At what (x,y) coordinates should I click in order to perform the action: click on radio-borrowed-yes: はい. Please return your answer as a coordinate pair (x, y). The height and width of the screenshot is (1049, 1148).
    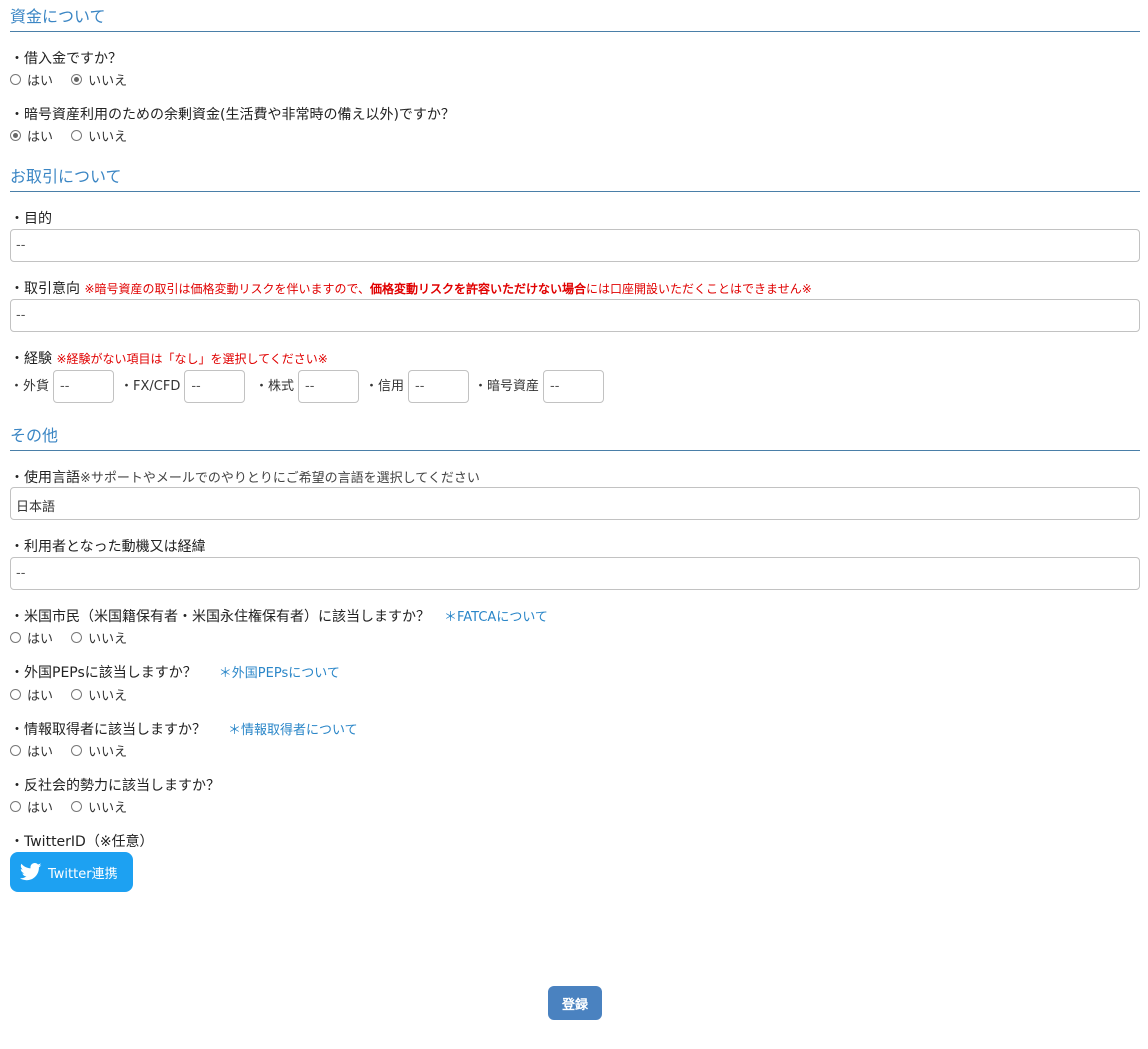
    Looking at the image, I should click on (31, 79).